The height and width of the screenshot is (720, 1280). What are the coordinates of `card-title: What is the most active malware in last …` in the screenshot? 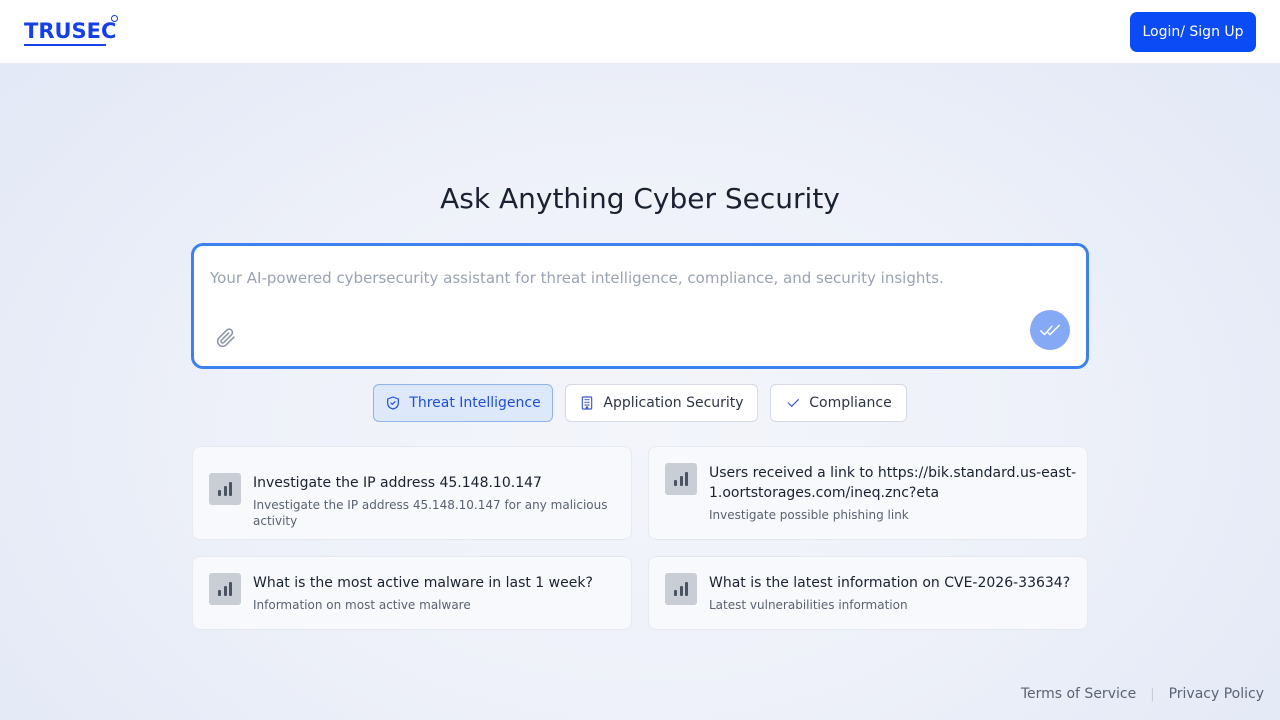 It's located at (423, 583).